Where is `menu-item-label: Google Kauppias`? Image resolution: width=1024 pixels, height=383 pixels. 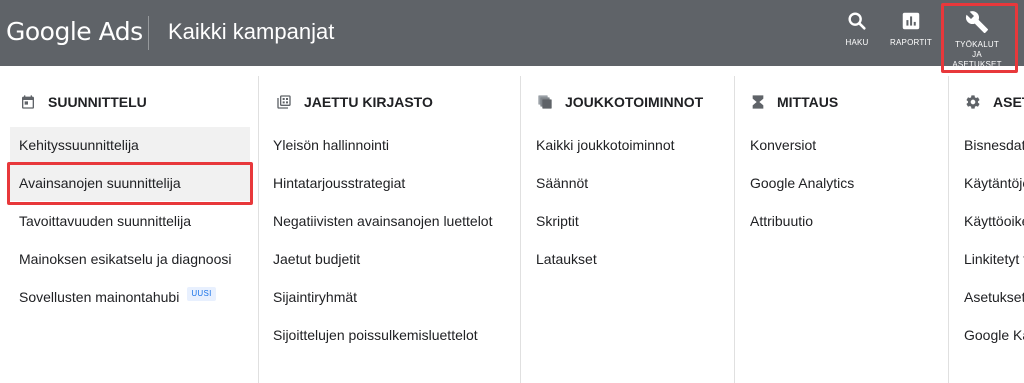
menu-item-label: Google Kauppias is located at coordinates (994, 335).